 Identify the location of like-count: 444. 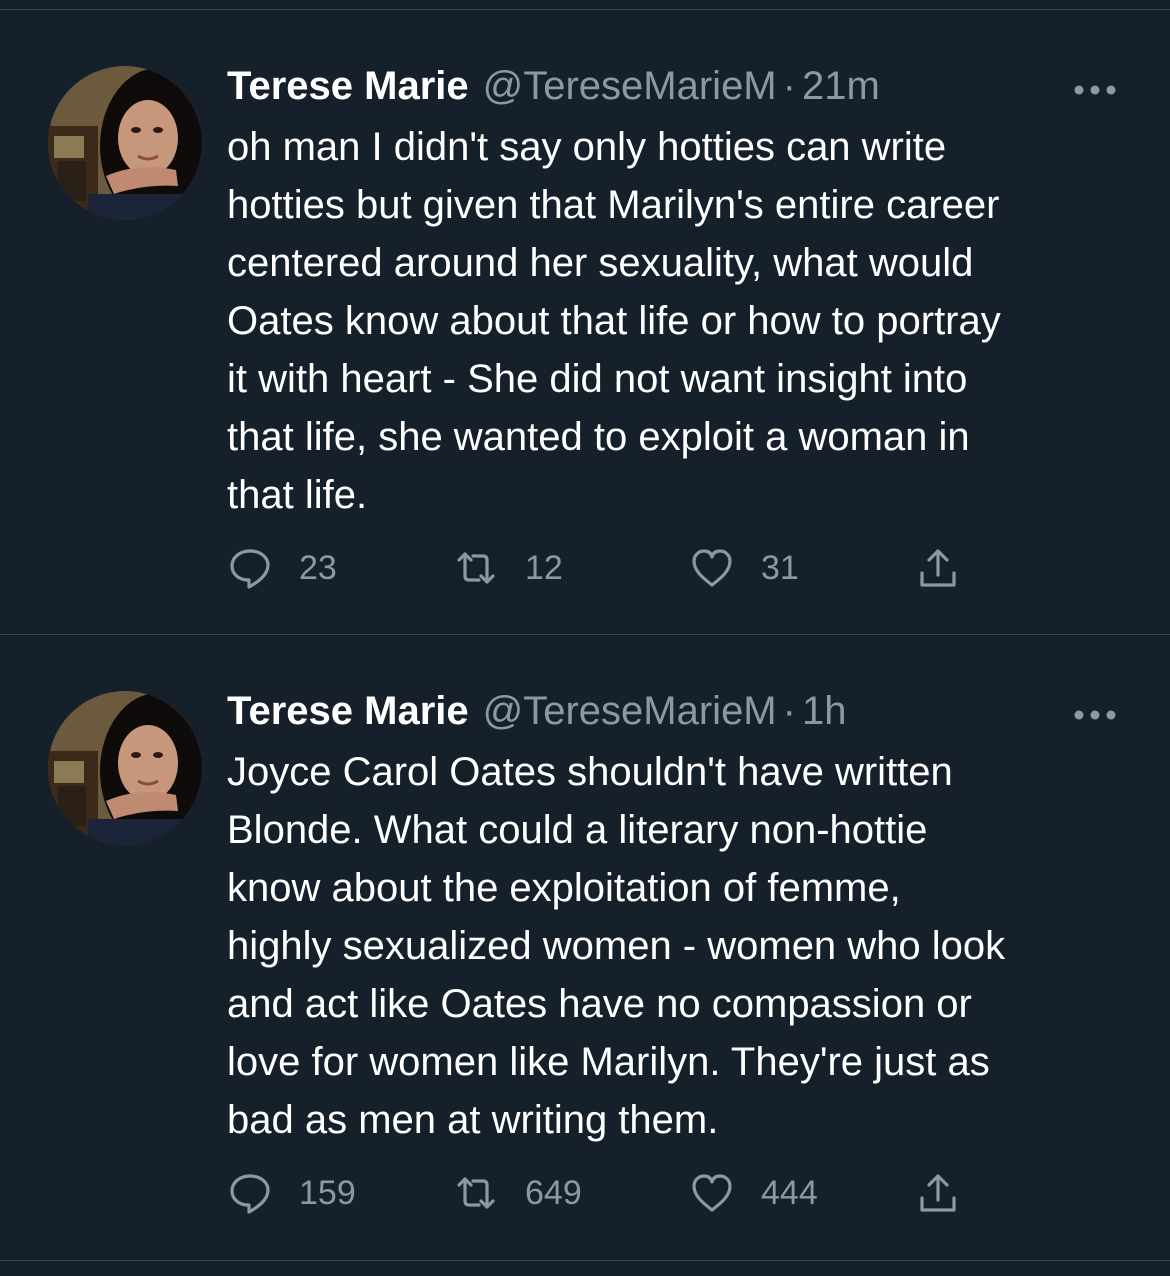
(789, 1192).